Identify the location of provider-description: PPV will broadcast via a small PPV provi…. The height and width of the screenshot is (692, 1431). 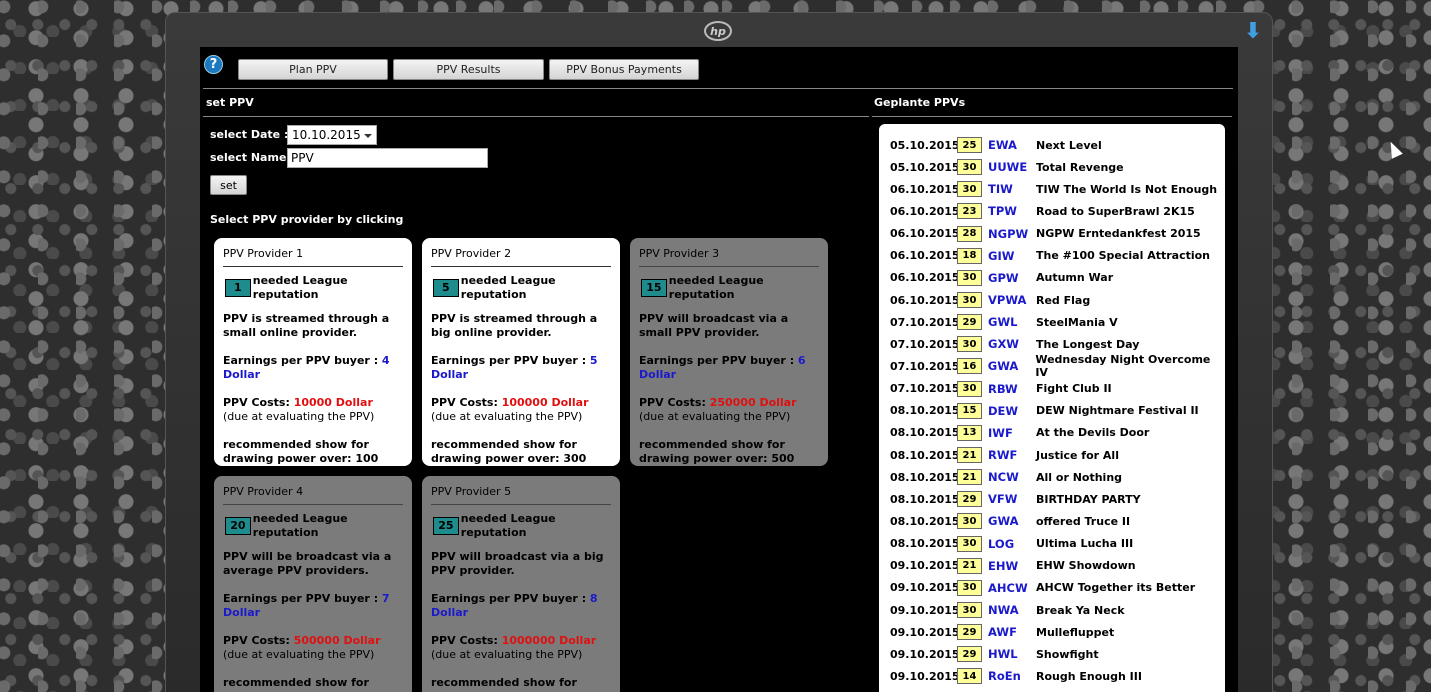
(714, 325).